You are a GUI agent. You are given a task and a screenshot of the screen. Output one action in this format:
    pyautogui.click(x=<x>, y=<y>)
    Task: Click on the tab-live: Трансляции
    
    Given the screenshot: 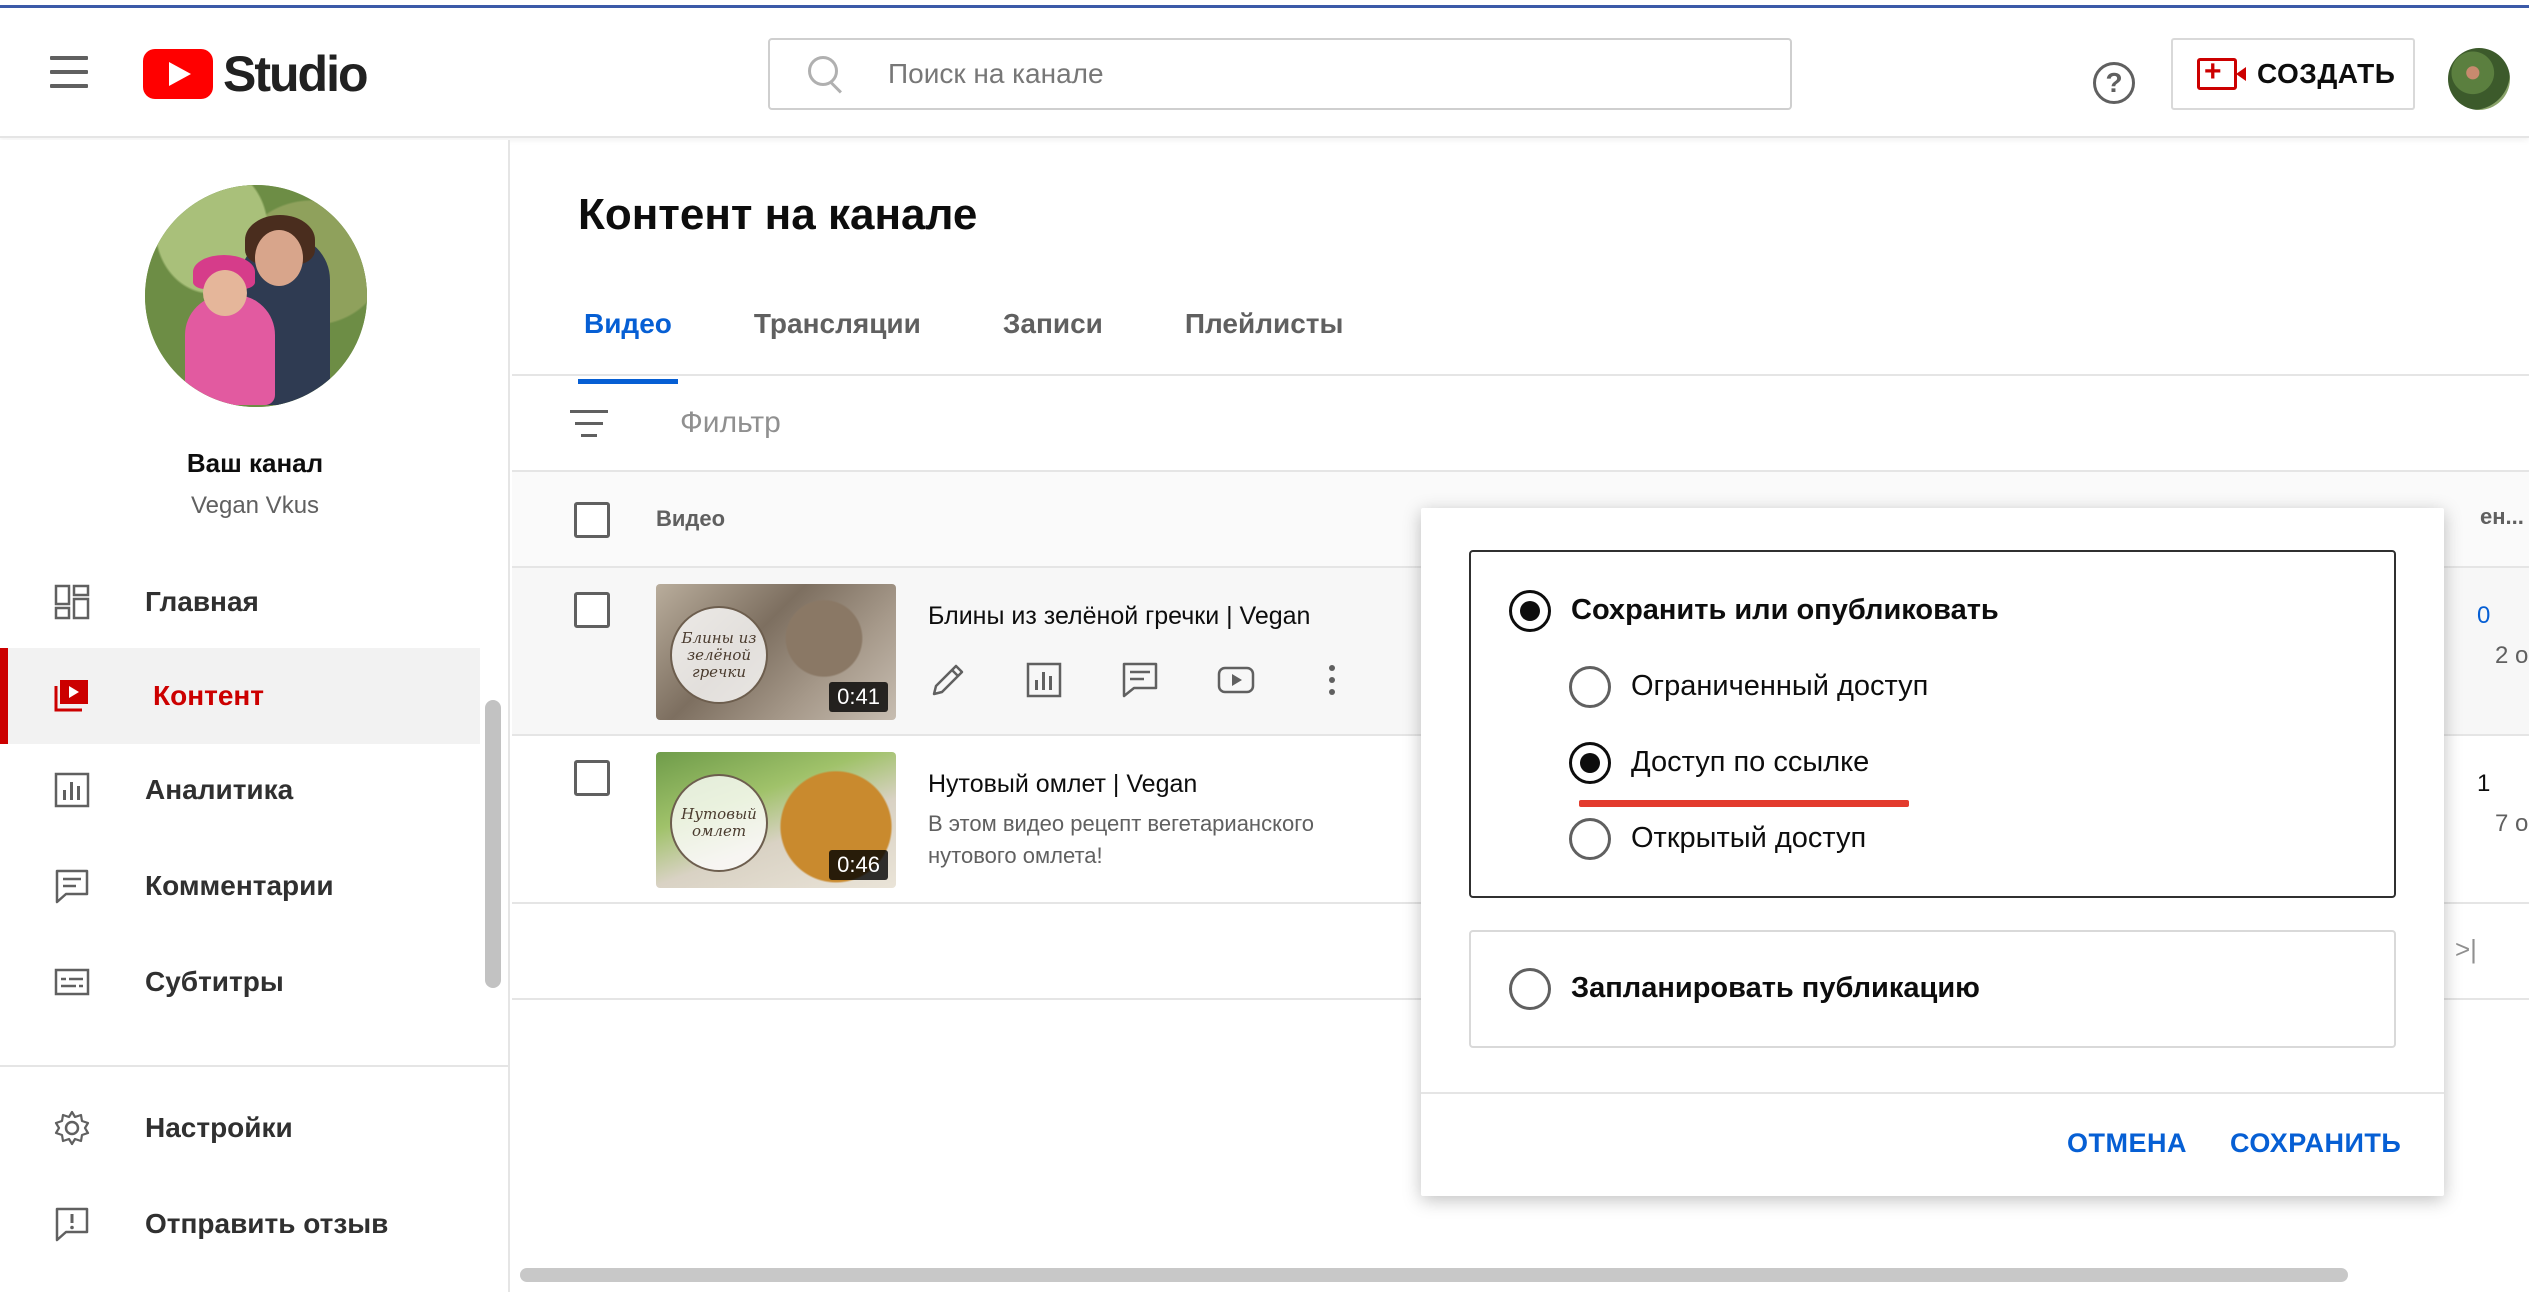 What is the action you would take?
    pyautogui.click(x=837, y=332)
    